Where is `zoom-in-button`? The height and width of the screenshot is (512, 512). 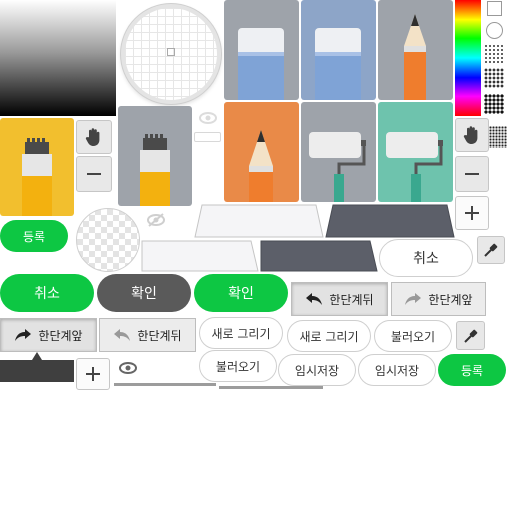
zoom-in-button is located at coordinates (93, 374).